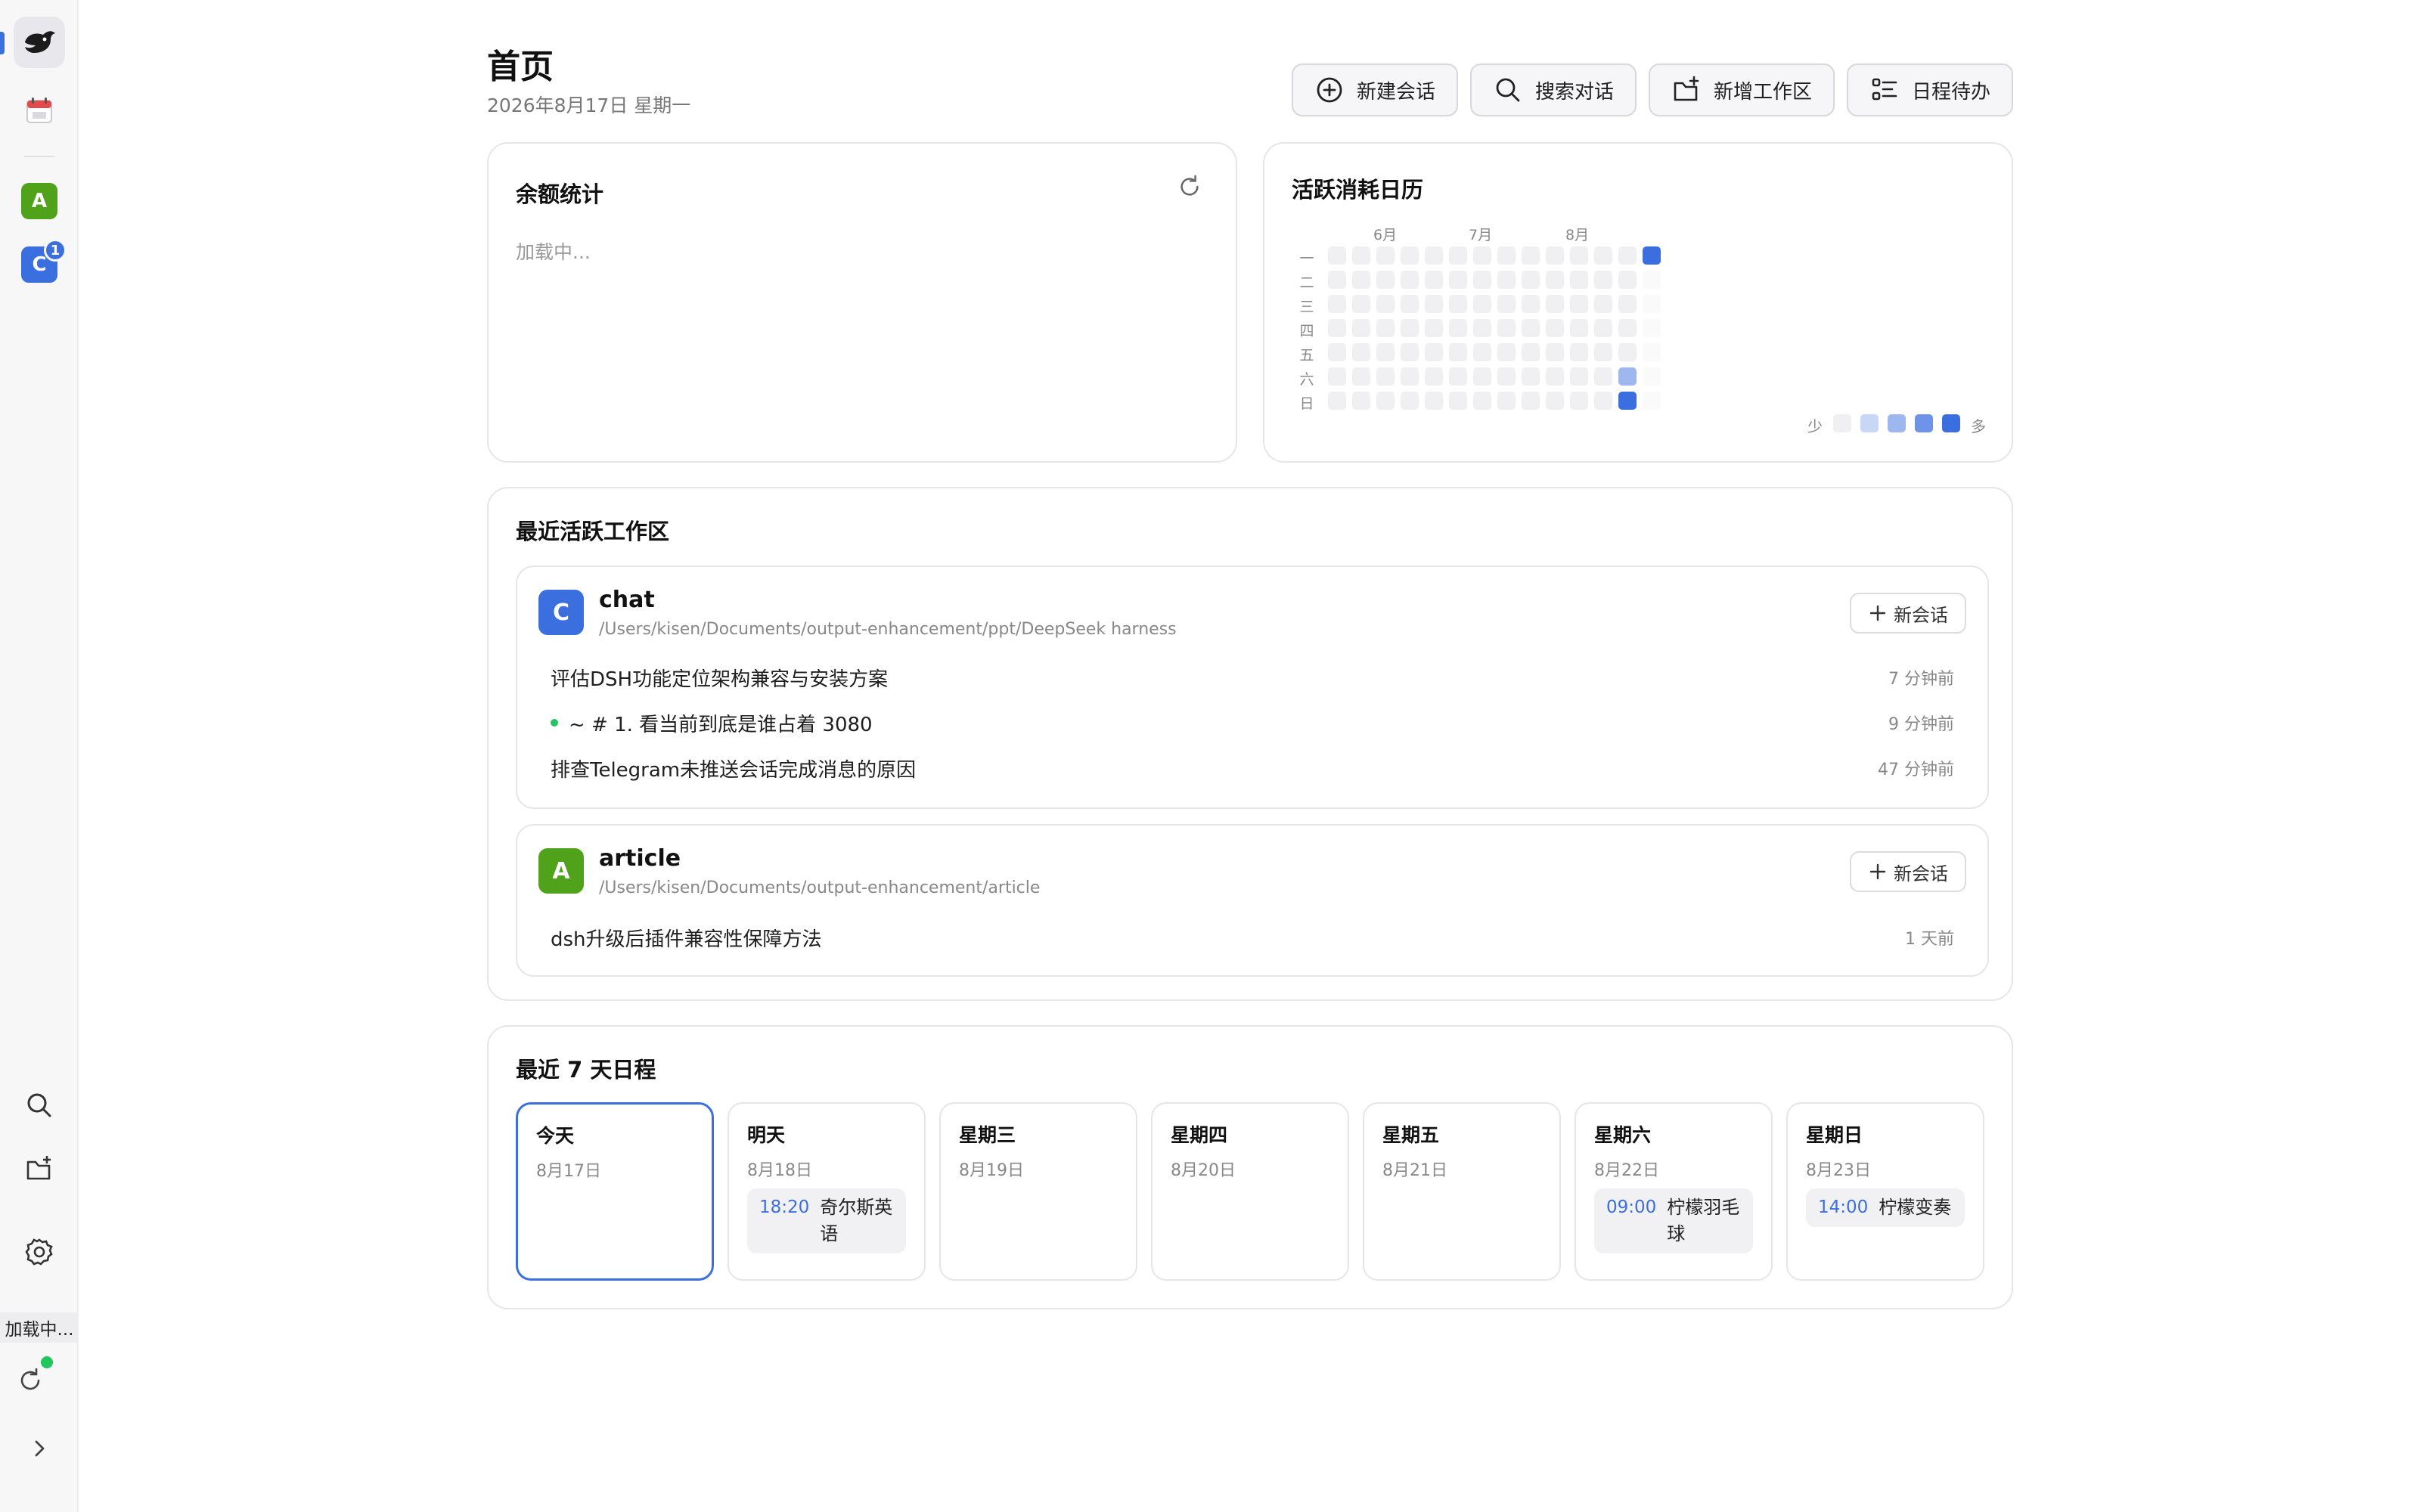 This screenshot has width=2420, height=1512. I want to click on new-workspace-button: 新增工作区, so click(1741, 90).